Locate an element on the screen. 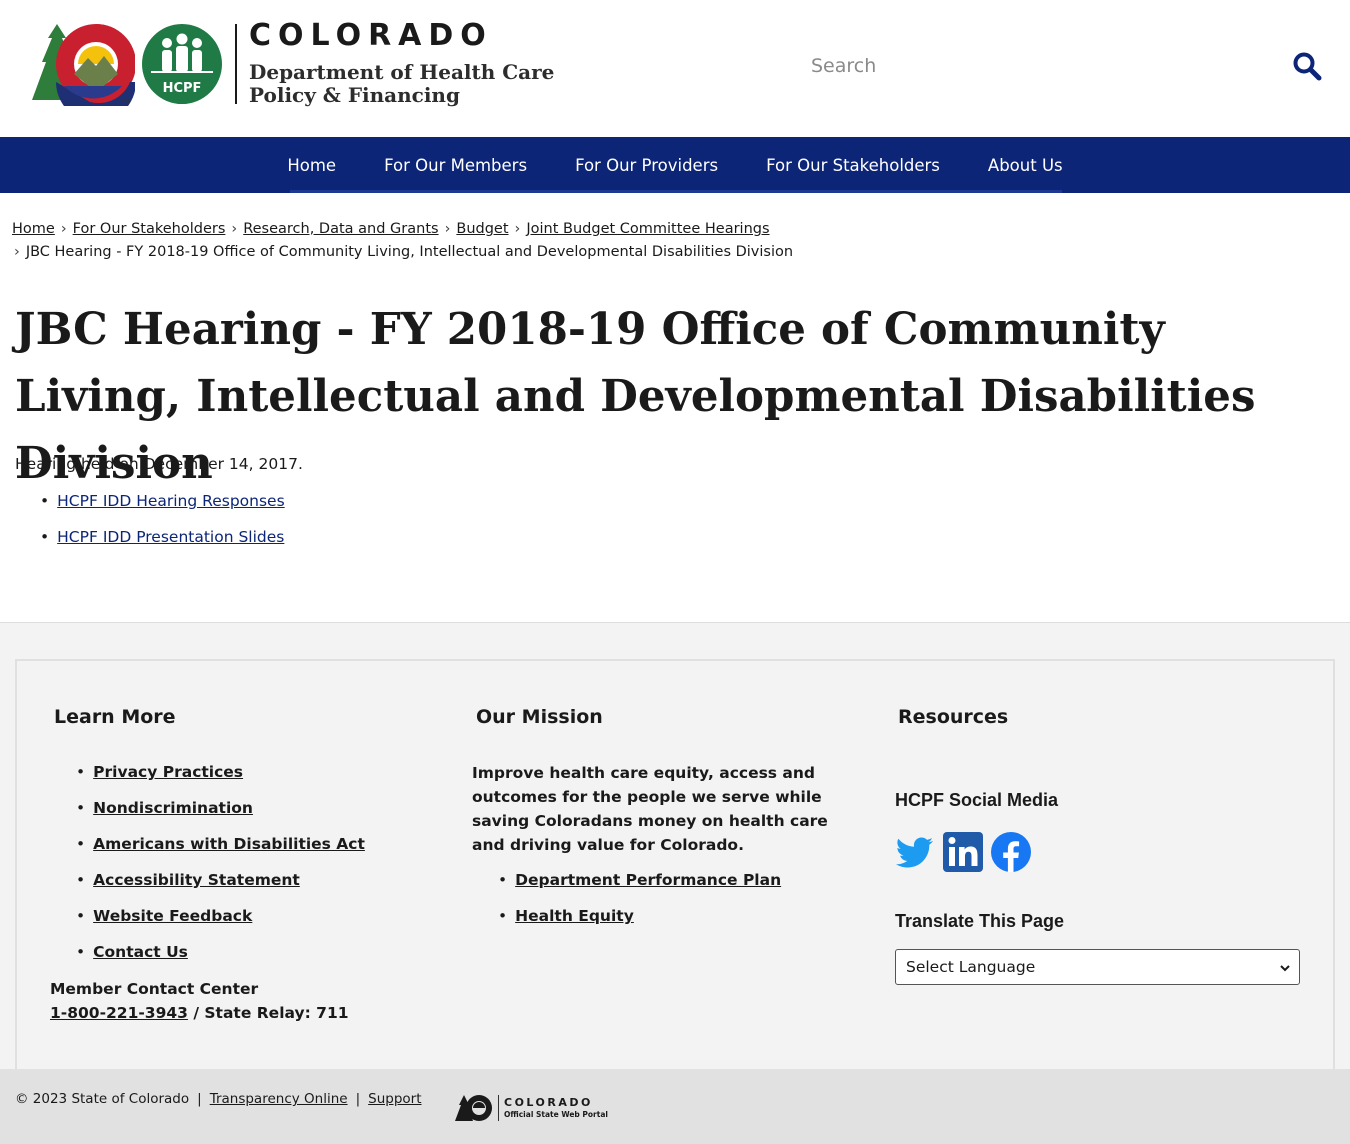  hearing-date-text: Hearing held on December 14, 2017. is located at coordinates (159, 464).